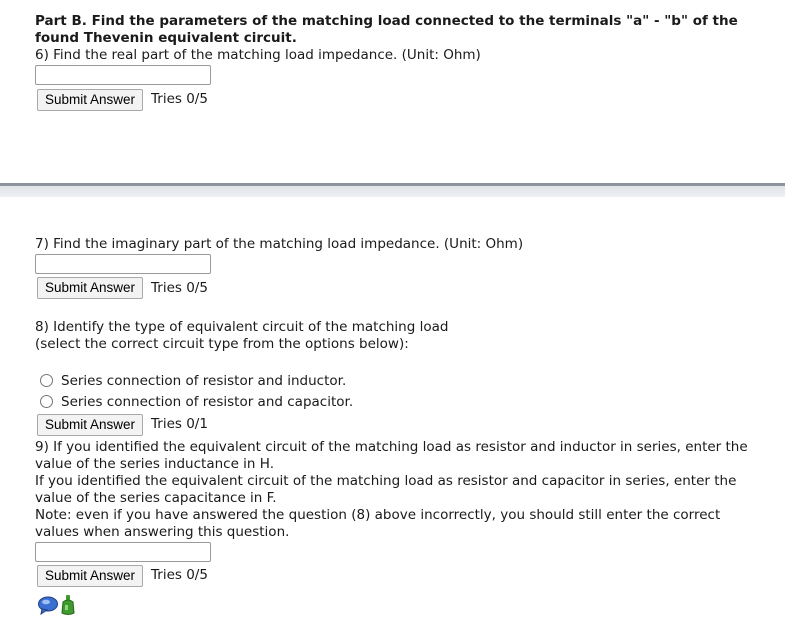  I want to click on q9-tries: Tries 0/5, so click(179, 575).